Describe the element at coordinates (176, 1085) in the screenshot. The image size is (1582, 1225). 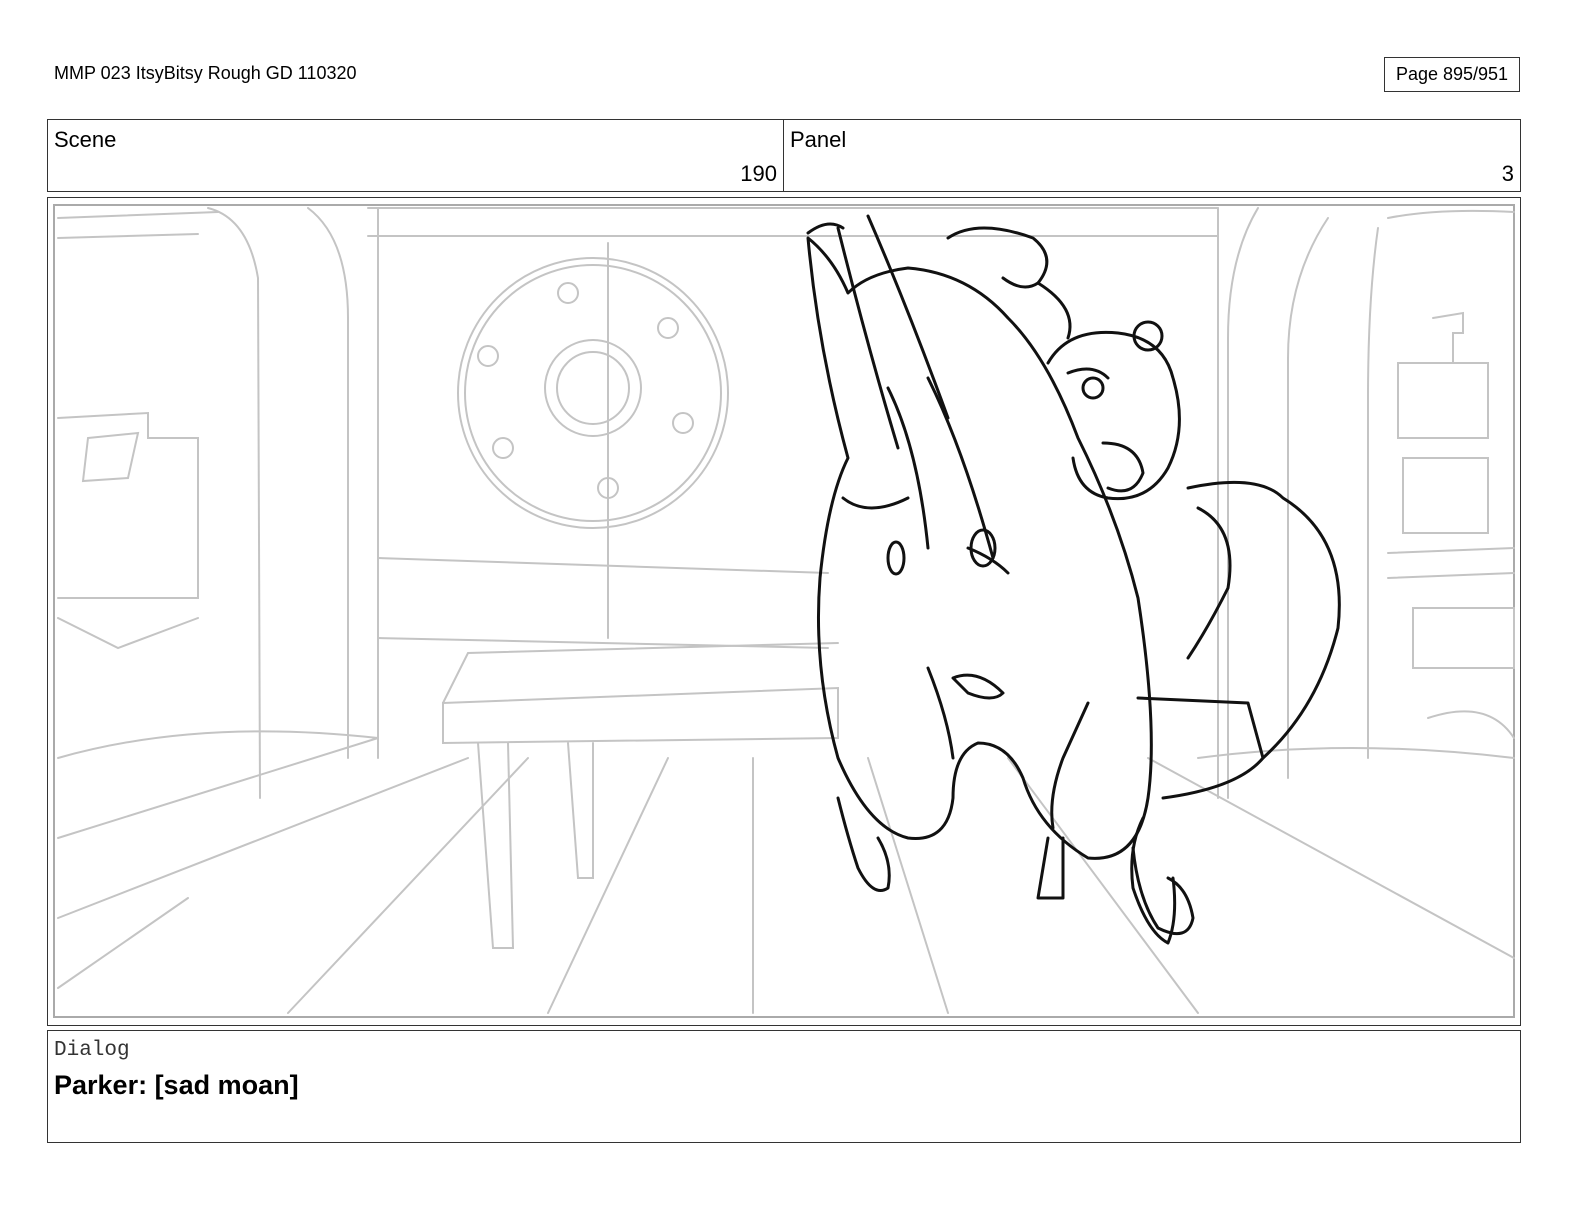
I see `dialog-text: Parker: [sad moan]` at that location.